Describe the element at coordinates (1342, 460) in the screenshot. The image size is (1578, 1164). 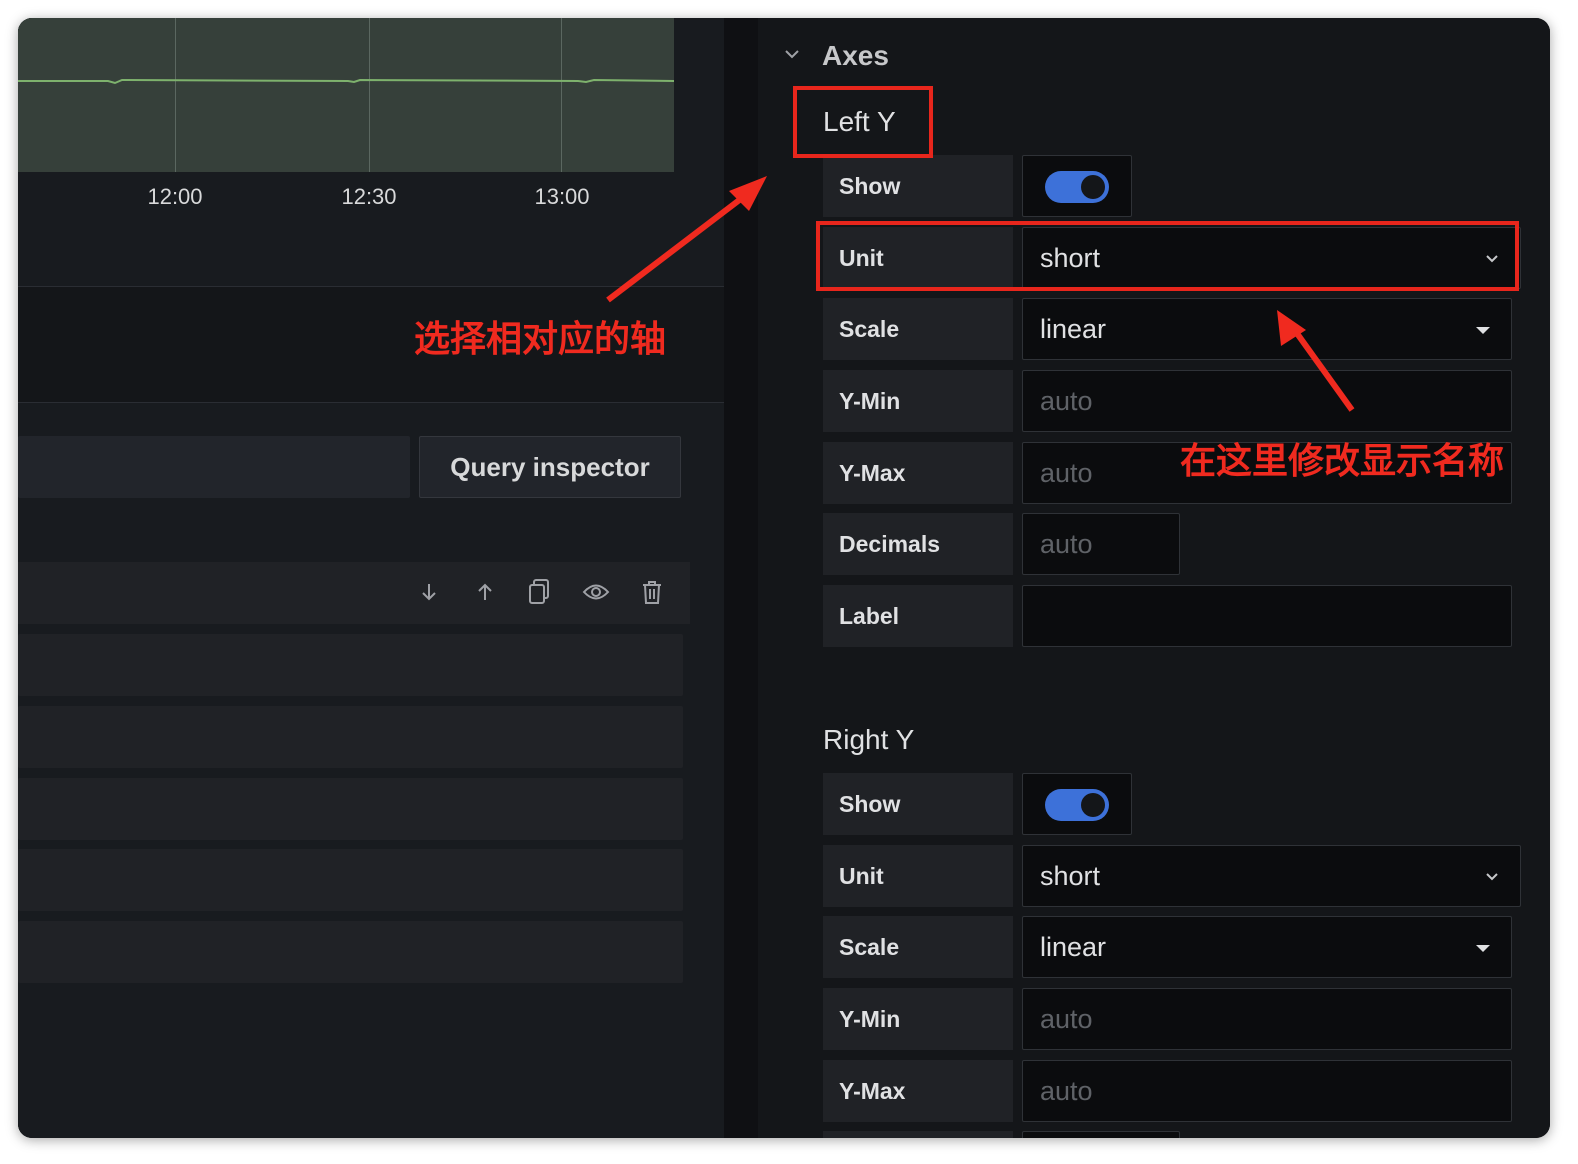
I see `annotation-modify-name: 在这里修改显示名称` at that location.